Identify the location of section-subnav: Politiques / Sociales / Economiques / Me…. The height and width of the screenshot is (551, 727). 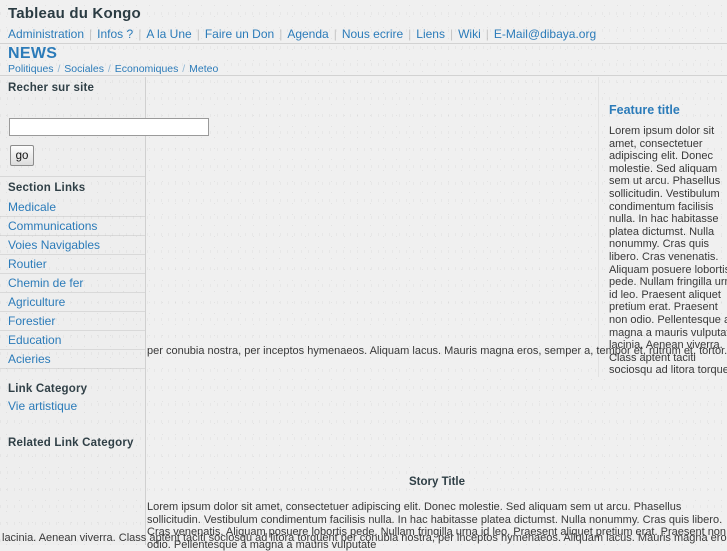
(363, 69).